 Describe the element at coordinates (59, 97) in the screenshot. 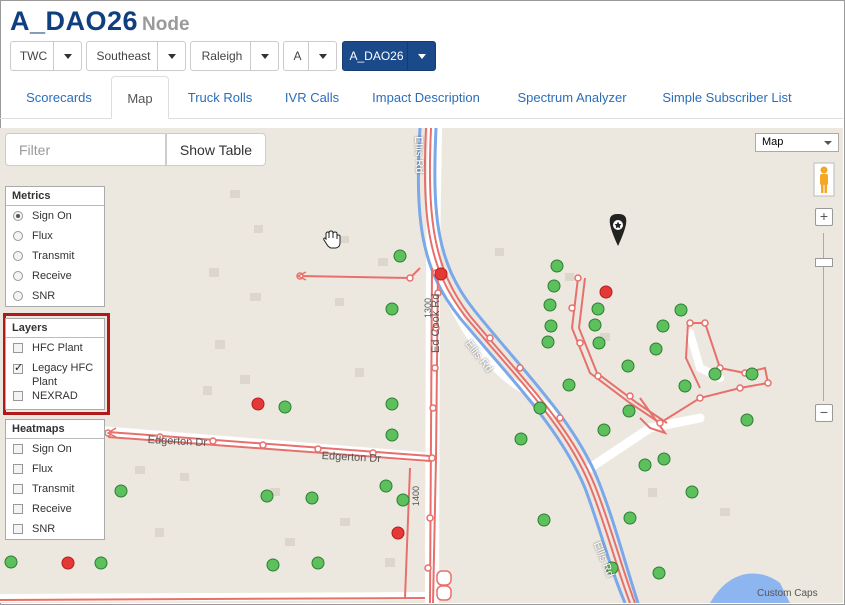

I see `tab-scorecards: Scorecards` at that location.